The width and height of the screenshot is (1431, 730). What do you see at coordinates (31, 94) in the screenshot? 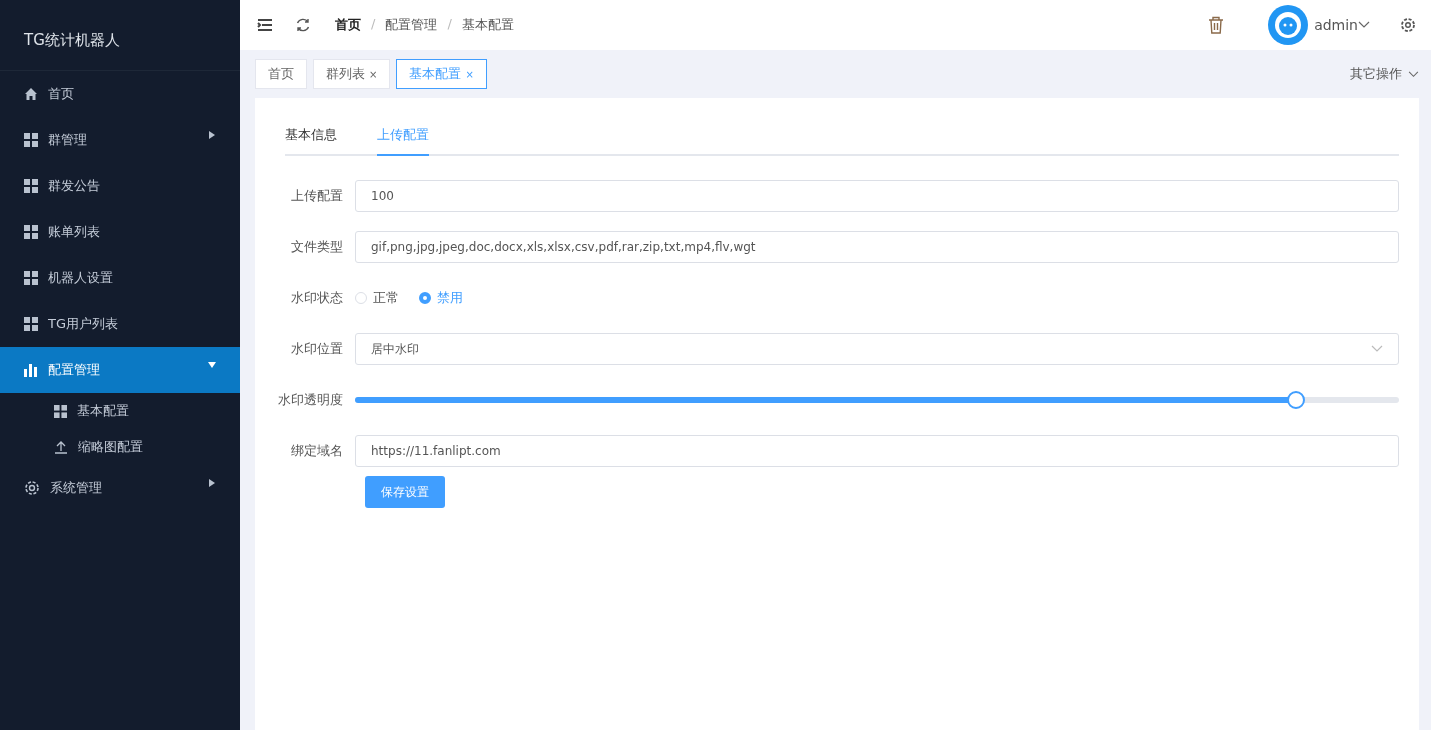
I see `home-icon` at bounding box center [31, 94].